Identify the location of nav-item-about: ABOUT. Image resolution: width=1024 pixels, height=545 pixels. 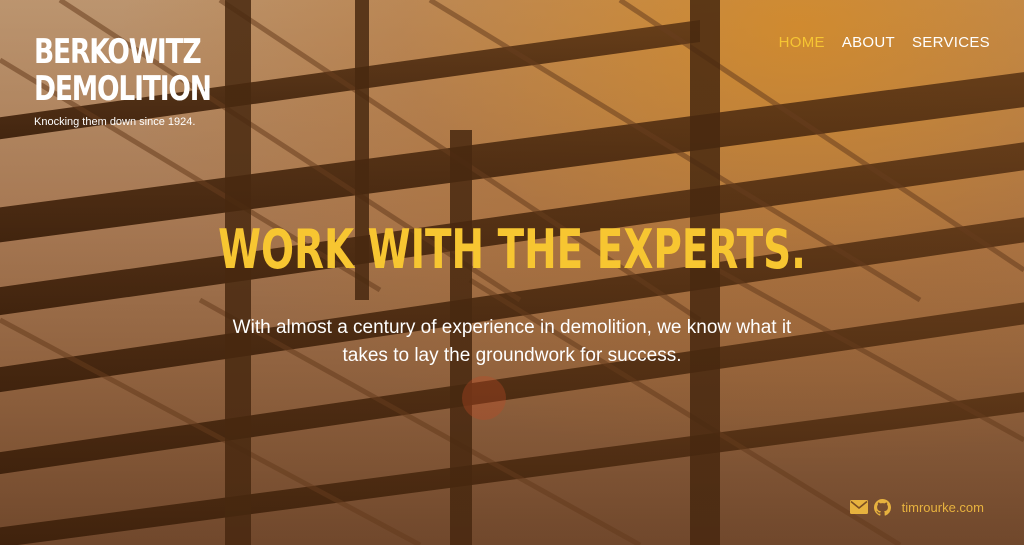
(868, 42).